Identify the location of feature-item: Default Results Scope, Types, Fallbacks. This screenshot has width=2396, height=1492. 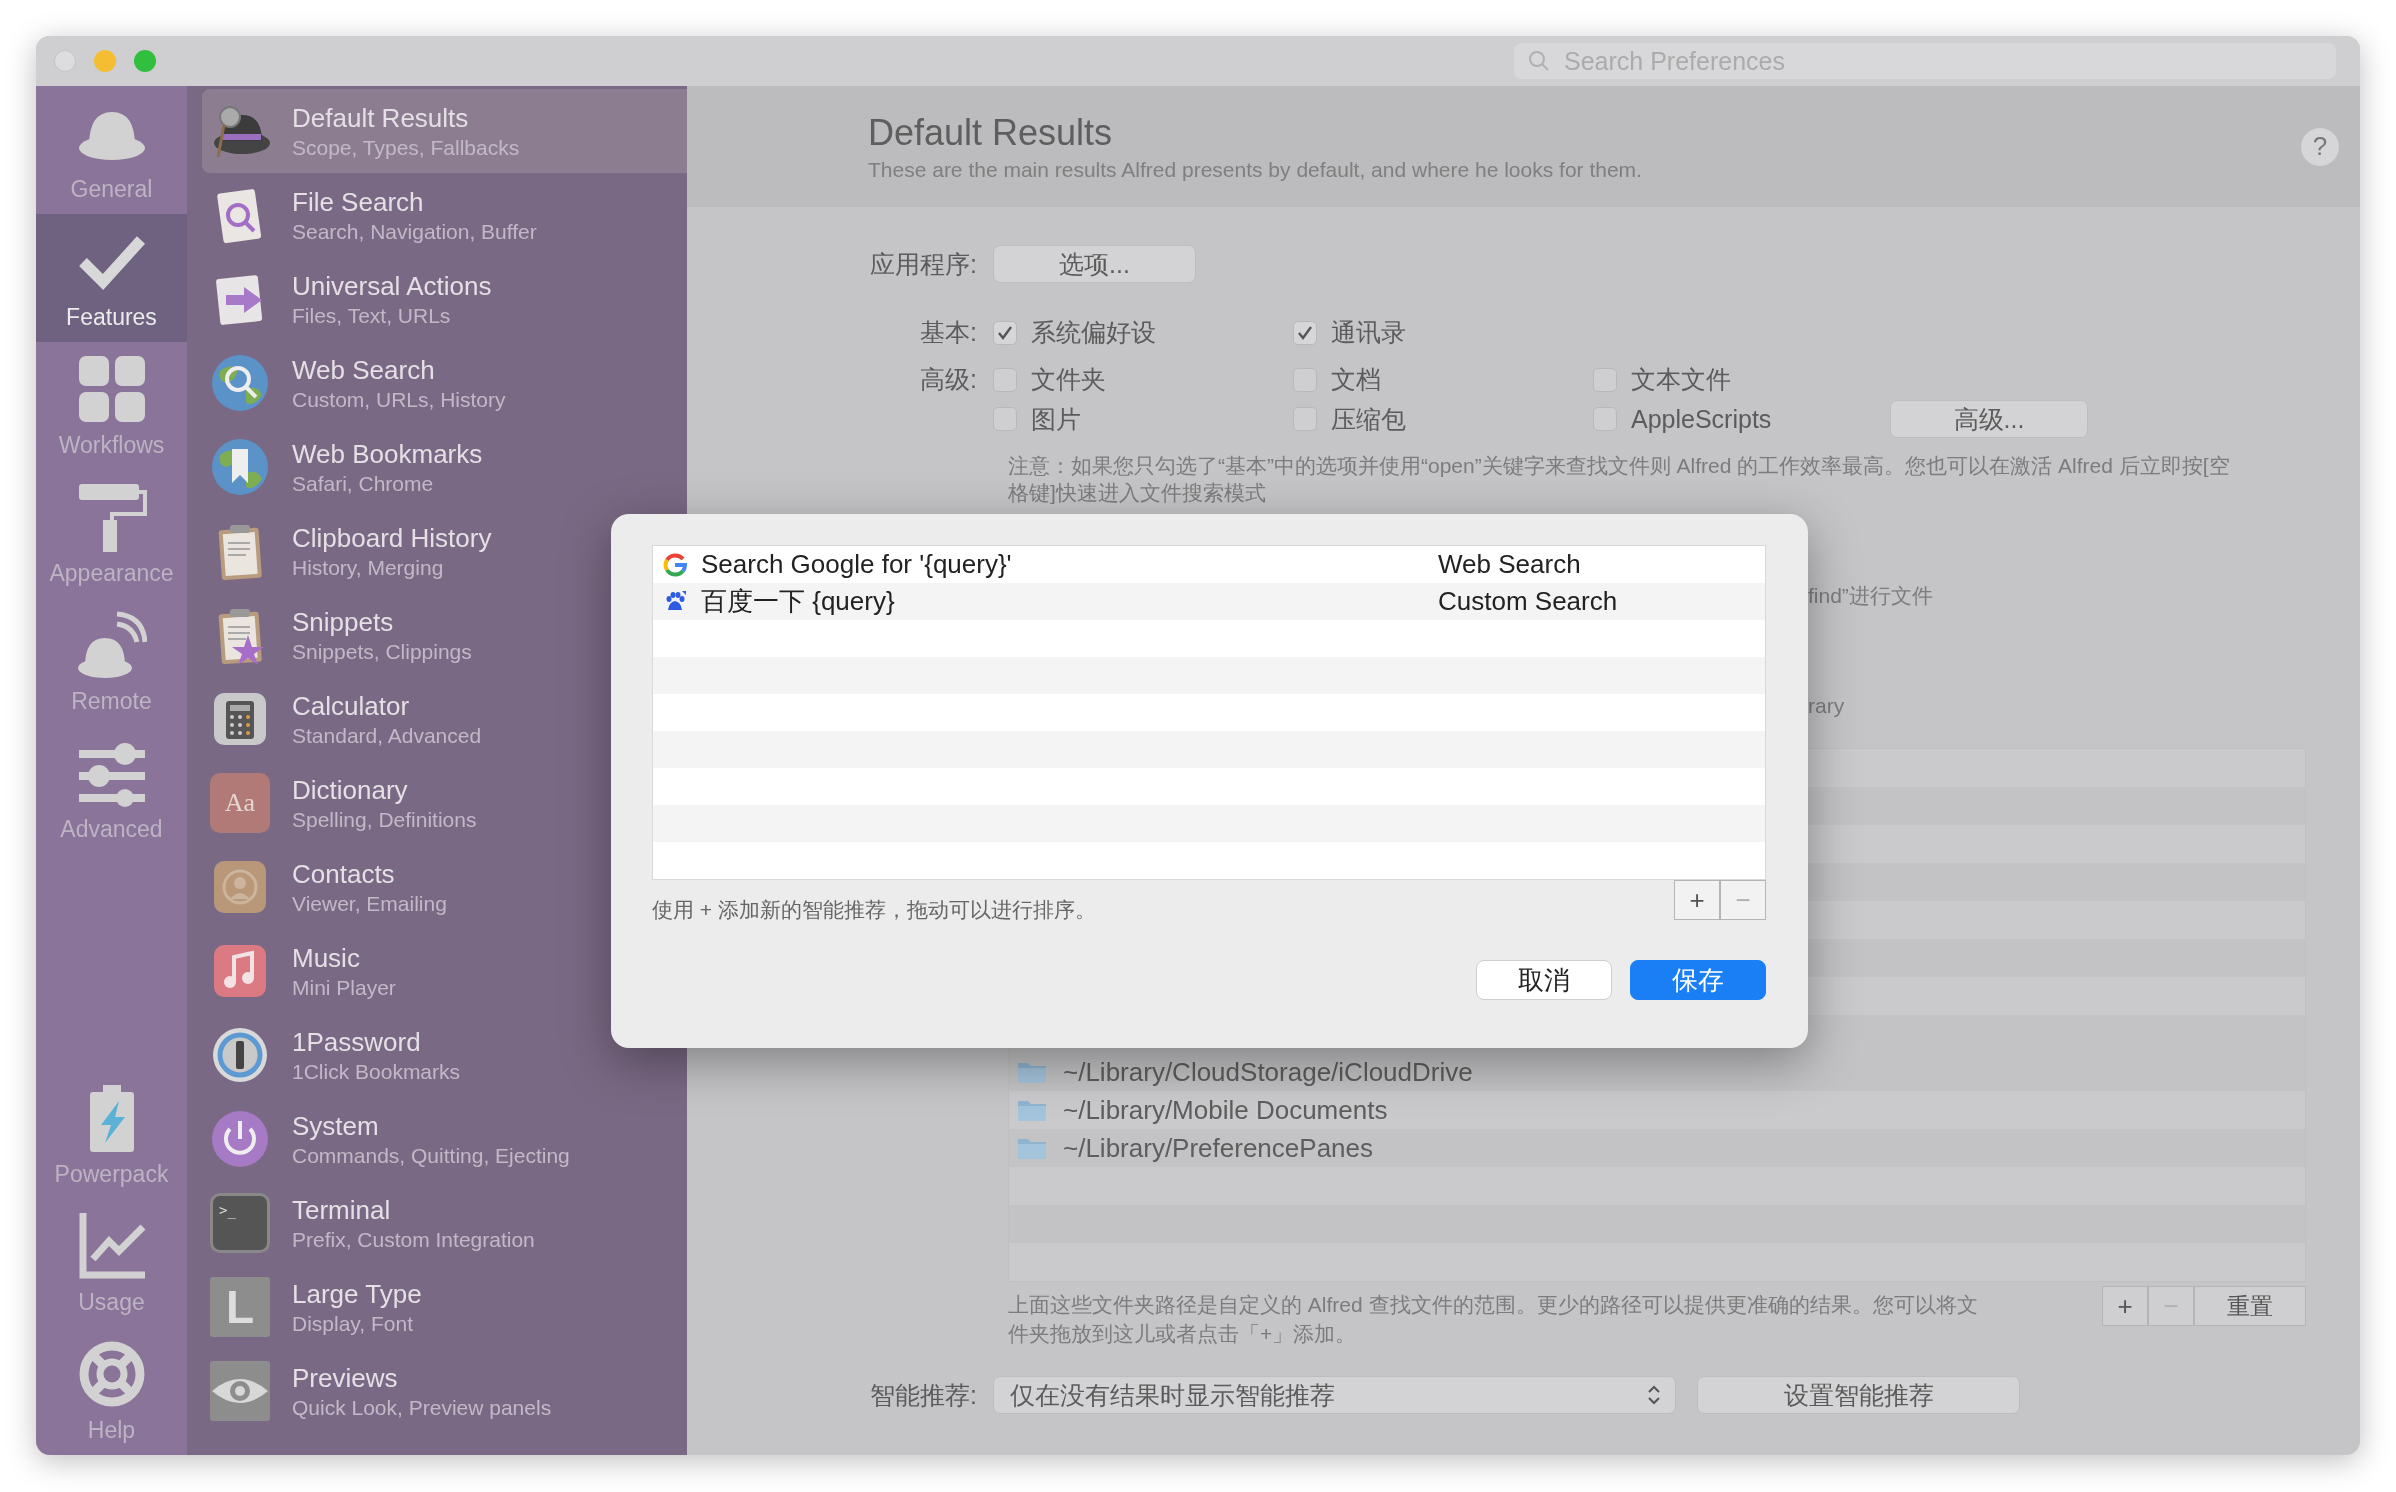
(444, 131).